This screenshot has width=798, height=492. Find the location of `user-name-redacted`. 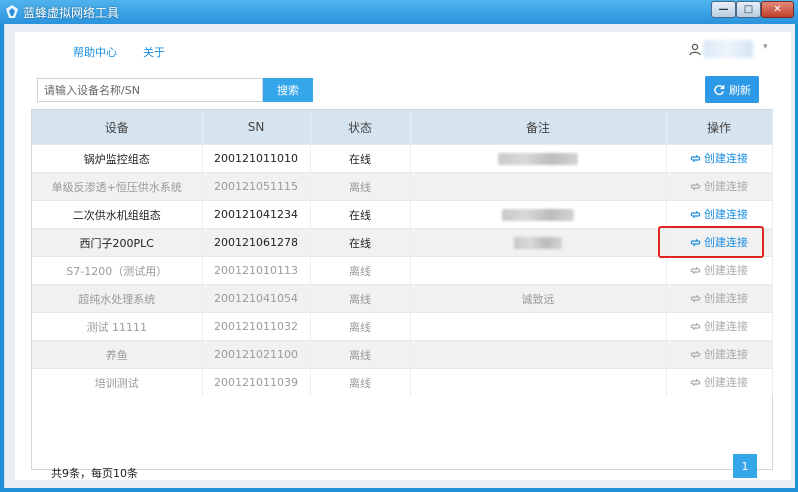

user-name-redacted is located at coordinates (728, 49).